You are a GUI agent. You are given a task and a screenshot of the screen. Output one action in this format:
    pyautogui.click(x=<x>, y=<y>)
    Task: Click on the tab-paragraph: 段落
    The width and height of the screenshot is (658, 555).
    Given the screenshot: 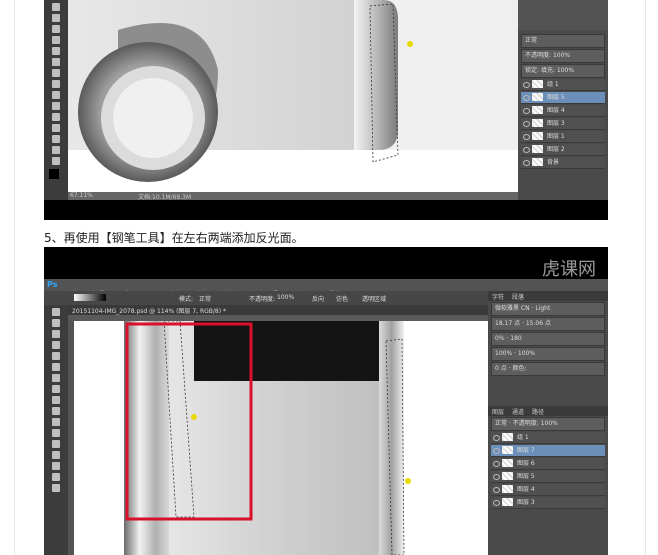 What is the action you would take?
    pyautogui.click(x=518, y=296)
    